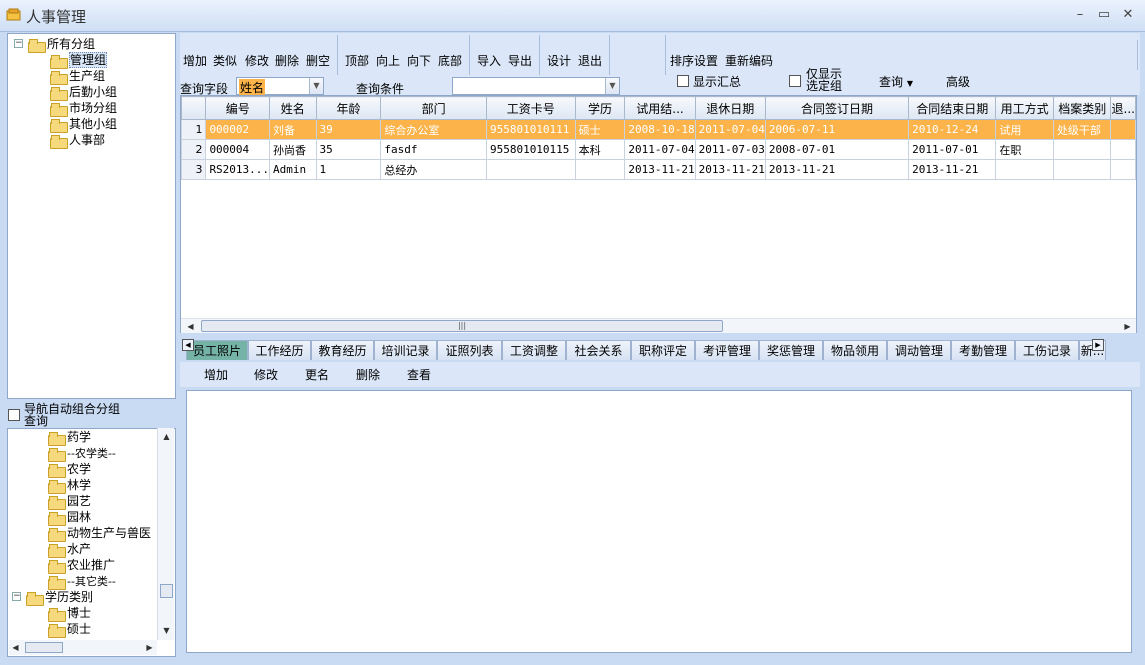 The height and width of the screenshot is (665, 1145). What do you see at coordinates (530, 108) in the screenshot?
I see `column-header: 工资卡号` at bounding box center [530, 108].